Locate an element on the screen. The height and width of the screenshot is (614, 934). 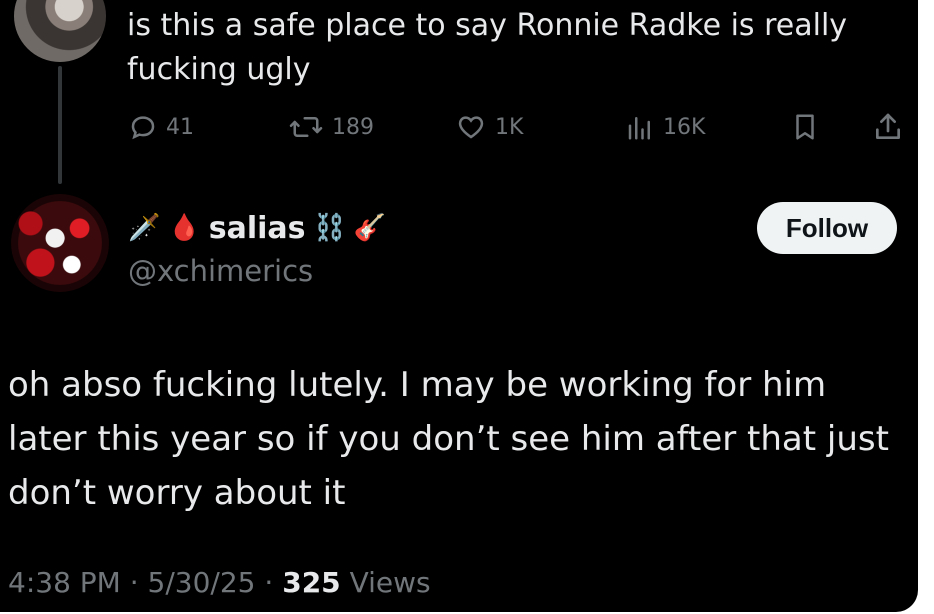
reply-button: 41 is located at coordinates (161, 127).